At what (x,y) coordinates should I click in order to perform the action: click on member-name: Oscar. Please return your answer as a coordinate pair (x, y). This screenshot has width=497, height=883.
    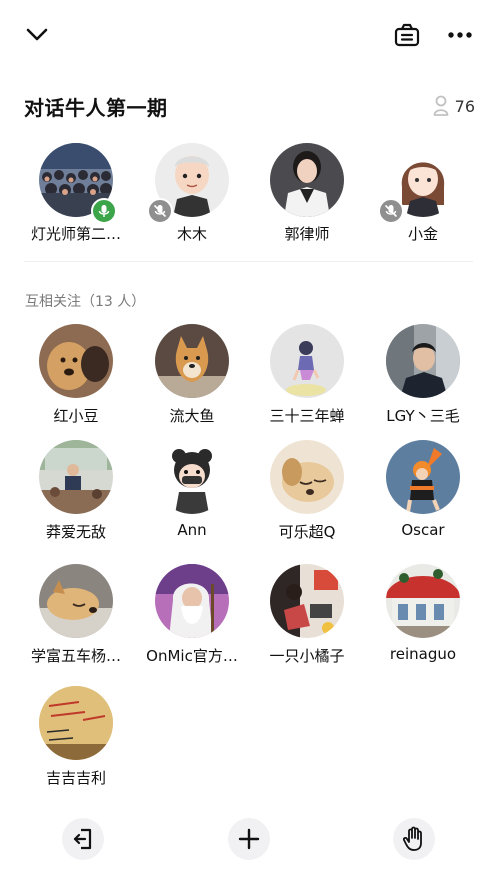
    Looking at the image, I should click on (423, 530).